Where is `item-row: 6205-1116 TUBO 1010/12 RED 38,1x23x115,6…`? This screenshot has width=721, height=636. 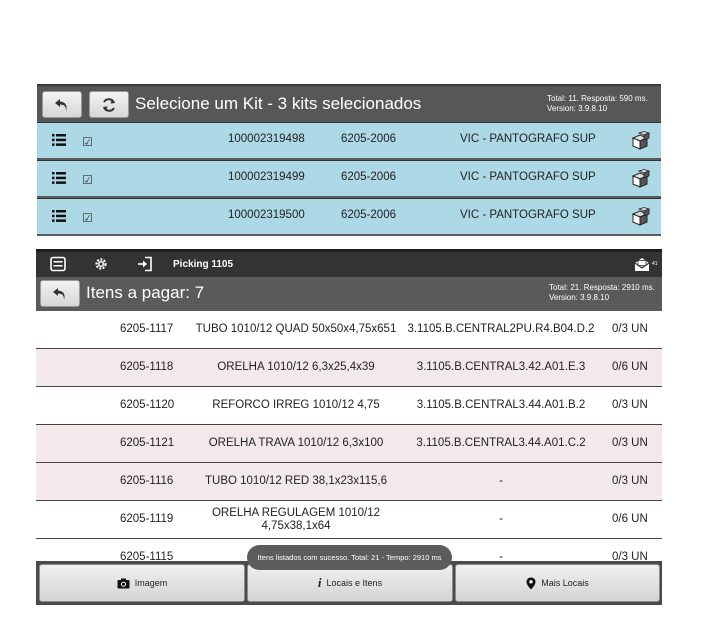 item-row: 6205-1116 TUBO 1010/12 RED 38,1x23x115,6… is located at coordinates (349, 482).